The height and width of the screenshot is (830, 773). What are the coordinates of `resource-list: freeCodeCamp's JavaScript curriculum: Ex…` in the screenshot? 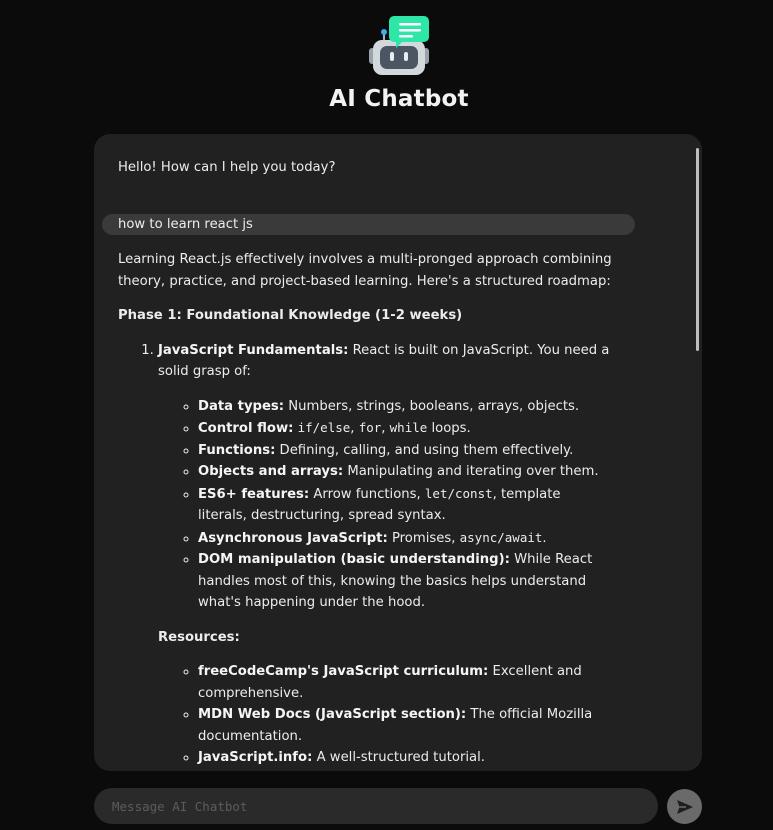 It's located at (385, 715).